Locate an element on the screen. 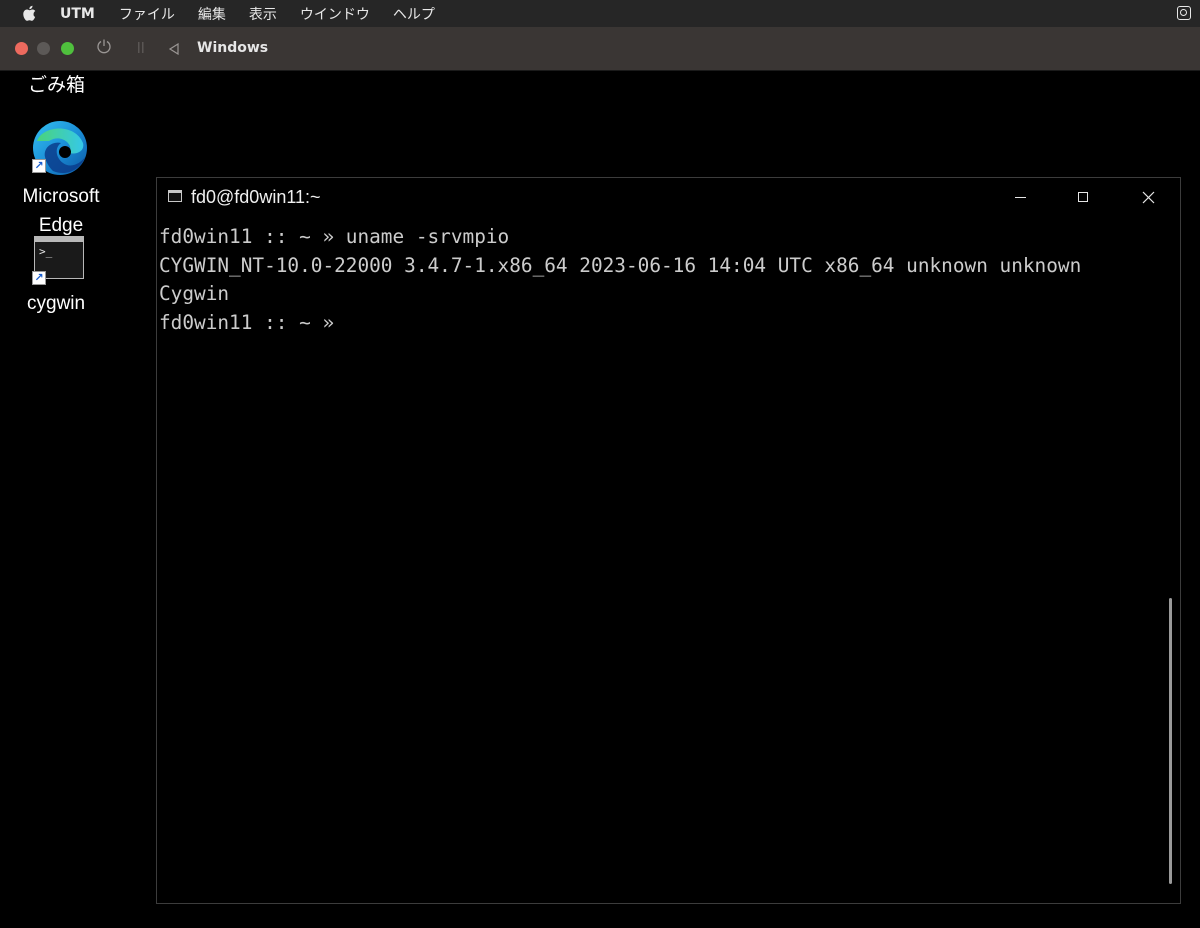  terminal-titlebar: fd0@fd0win11:~ is located at coordinates (668, 197).